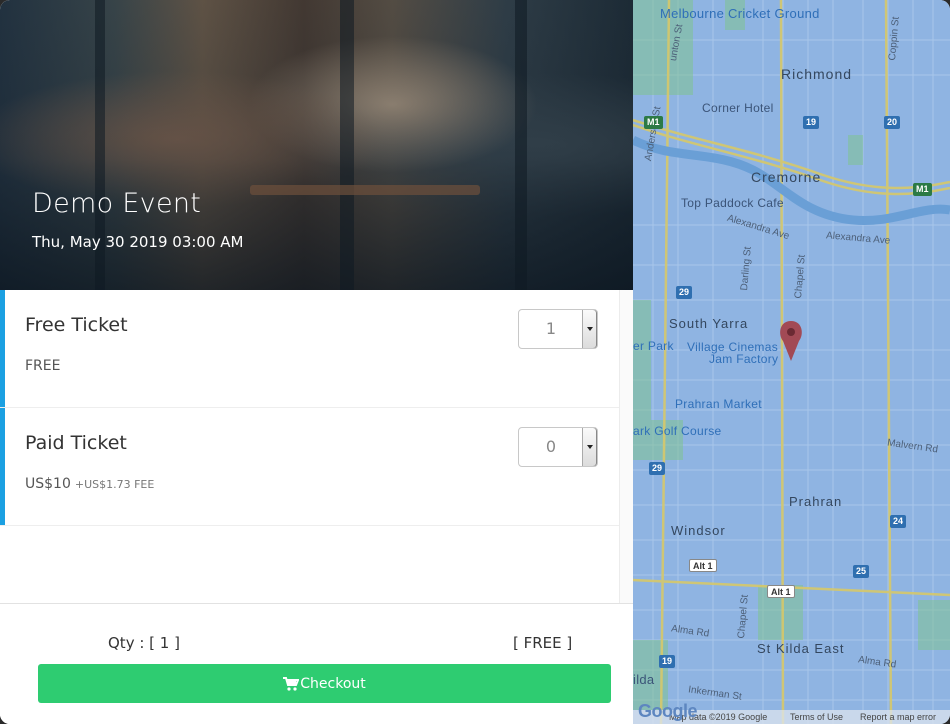 Image resolution: width=950 pixels, height=724 pixels. Describe the element at coordinates (114, 484) in the screenshot. I see `ticket-fee: +US$1.73 FEE` at that location.